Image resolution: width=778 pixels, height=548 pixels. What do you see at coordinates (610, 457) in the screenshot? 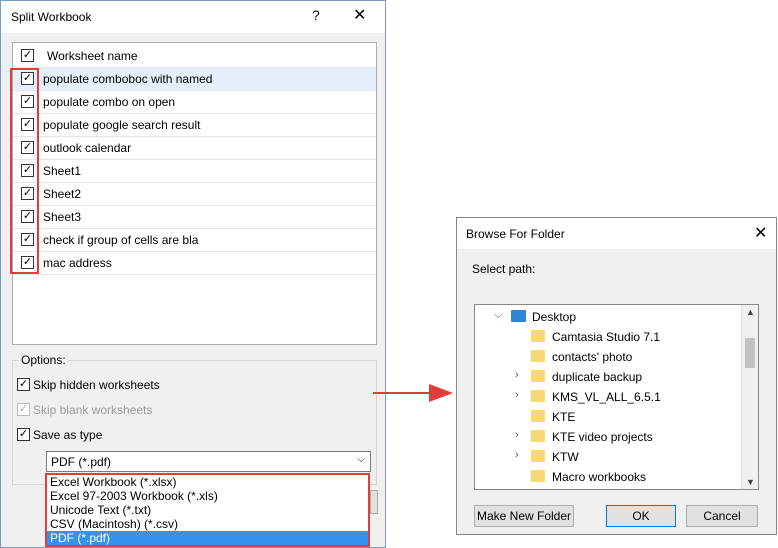
I see `tree-item: › KTW` at bounding box center [610, 457].